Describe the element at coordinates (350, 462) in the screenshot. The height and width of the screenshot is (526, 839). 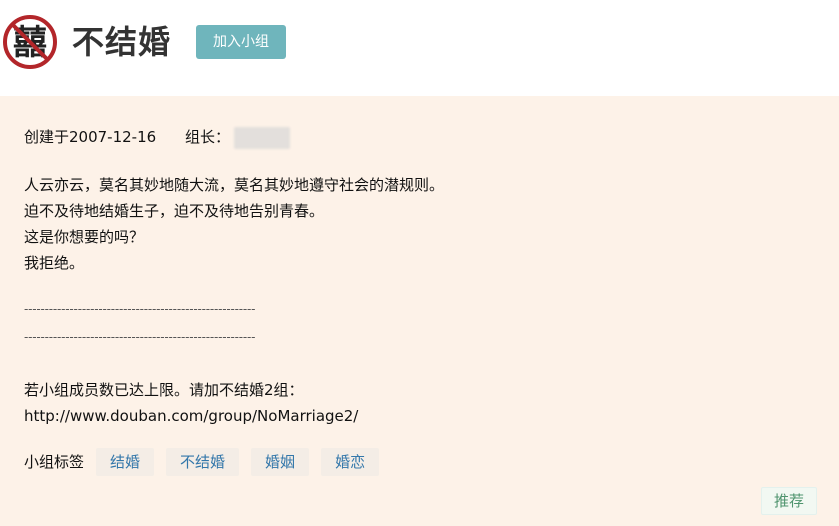
I see `tag-item: 婚恋` at that location.